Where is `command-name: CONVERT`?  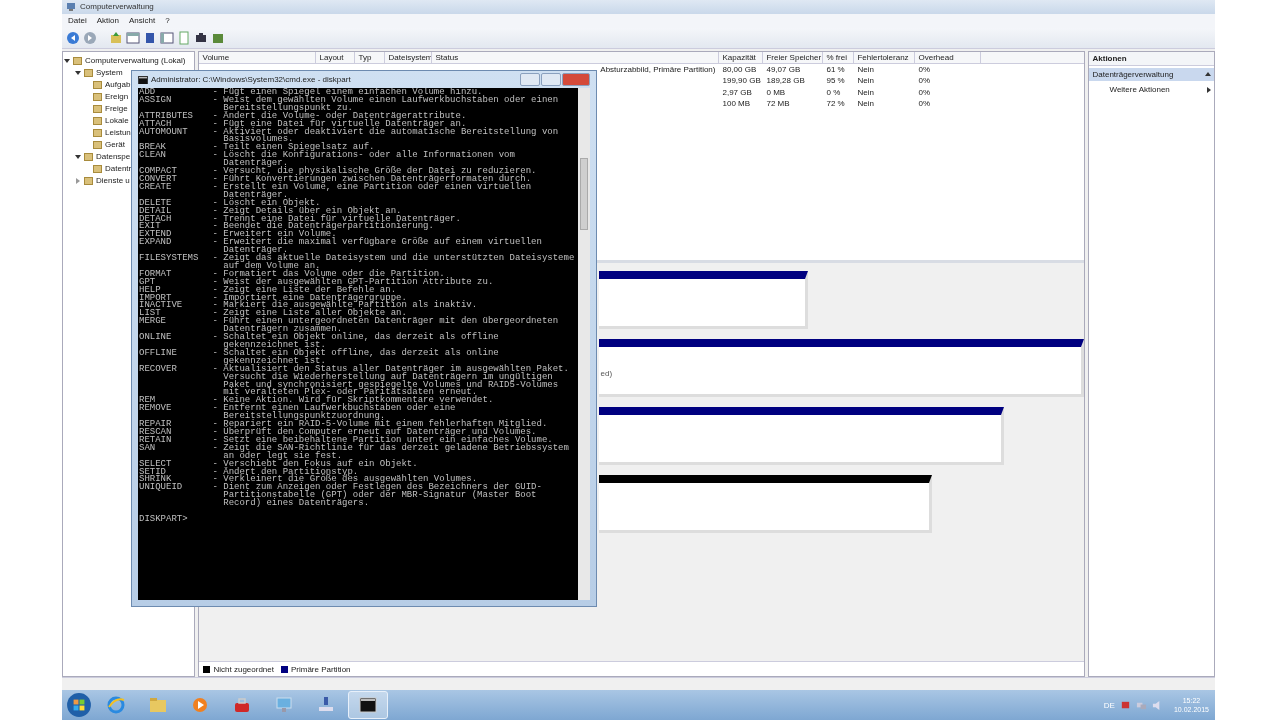
command-name: CONVERT is located at coordinates (158, 179).